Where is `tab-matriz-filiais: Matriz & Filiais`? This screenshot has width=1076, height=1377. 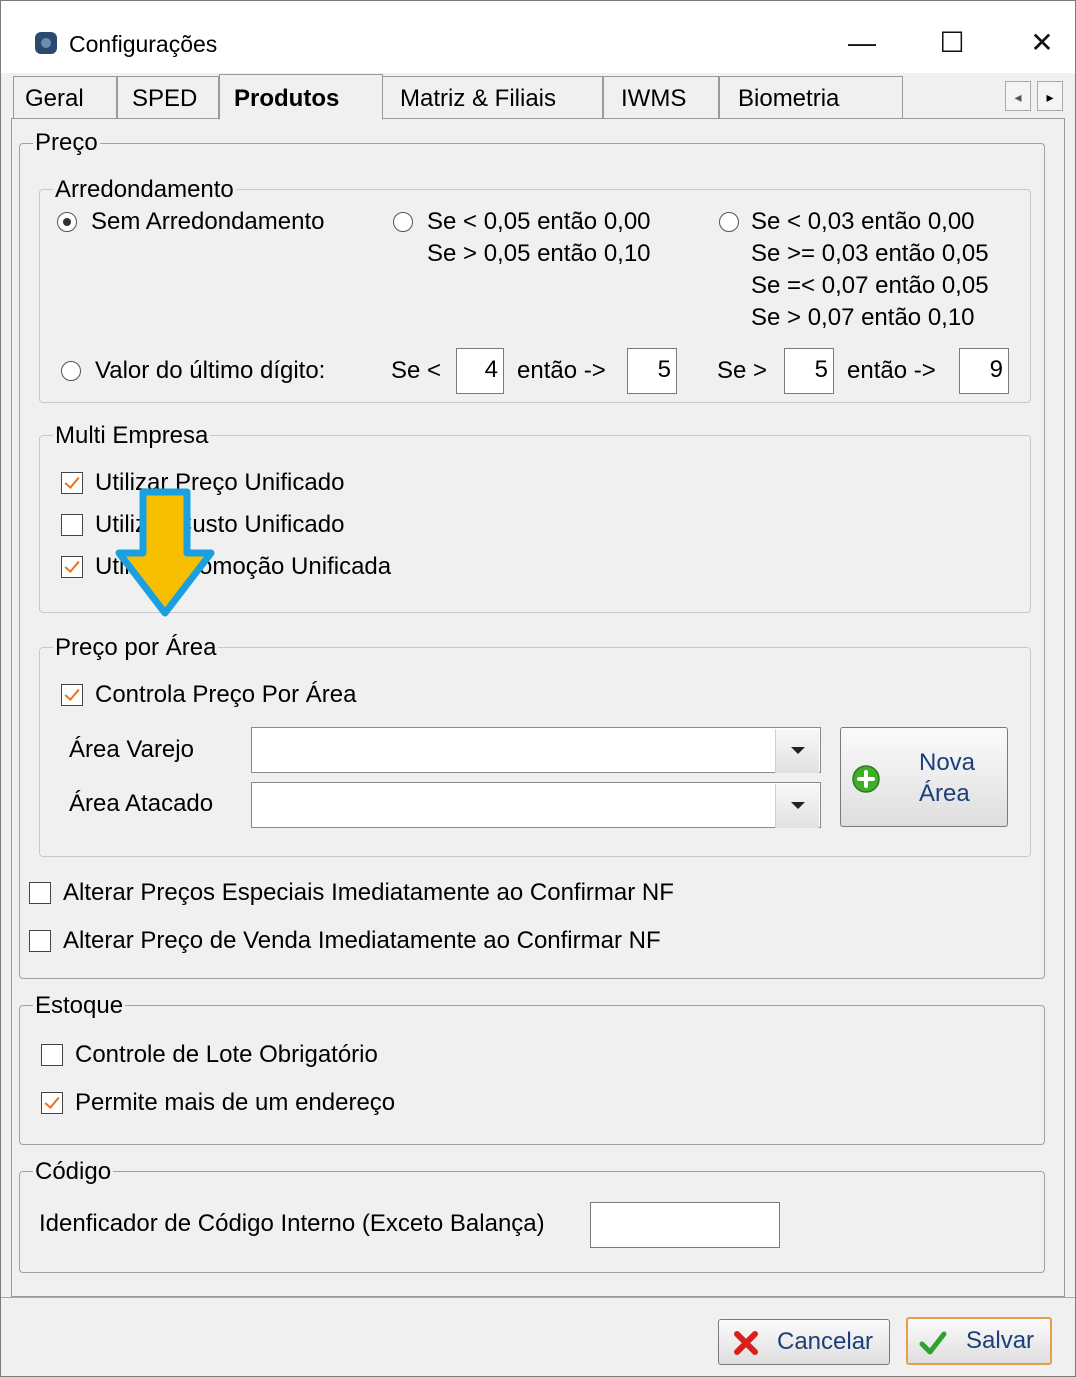
tab-matriz-filiais: Matriz & Filiais is located at coordinates (492, 97).